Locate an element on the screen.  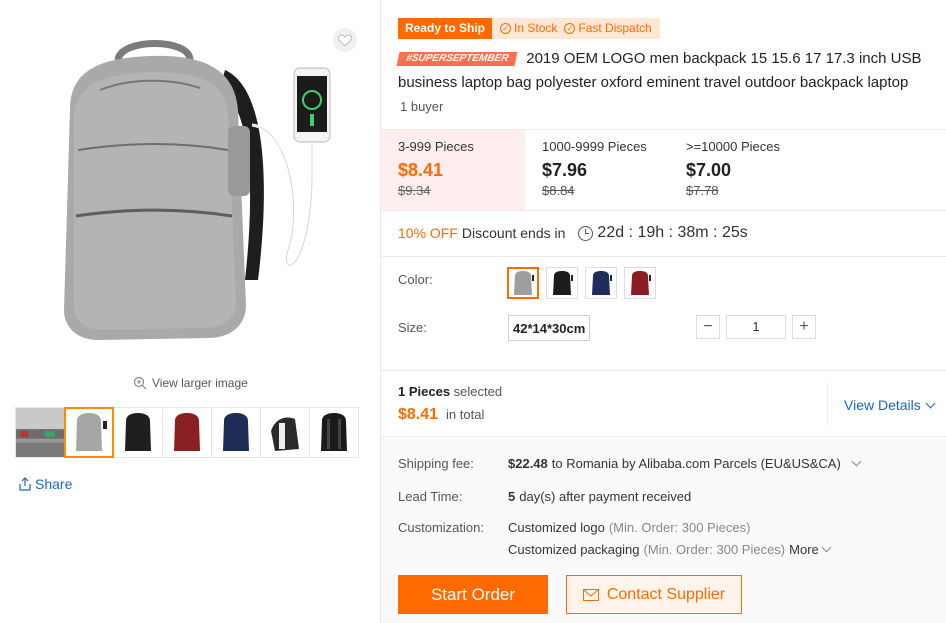
lead-text: day(s) after payment received is located at coordinates (605, 496).